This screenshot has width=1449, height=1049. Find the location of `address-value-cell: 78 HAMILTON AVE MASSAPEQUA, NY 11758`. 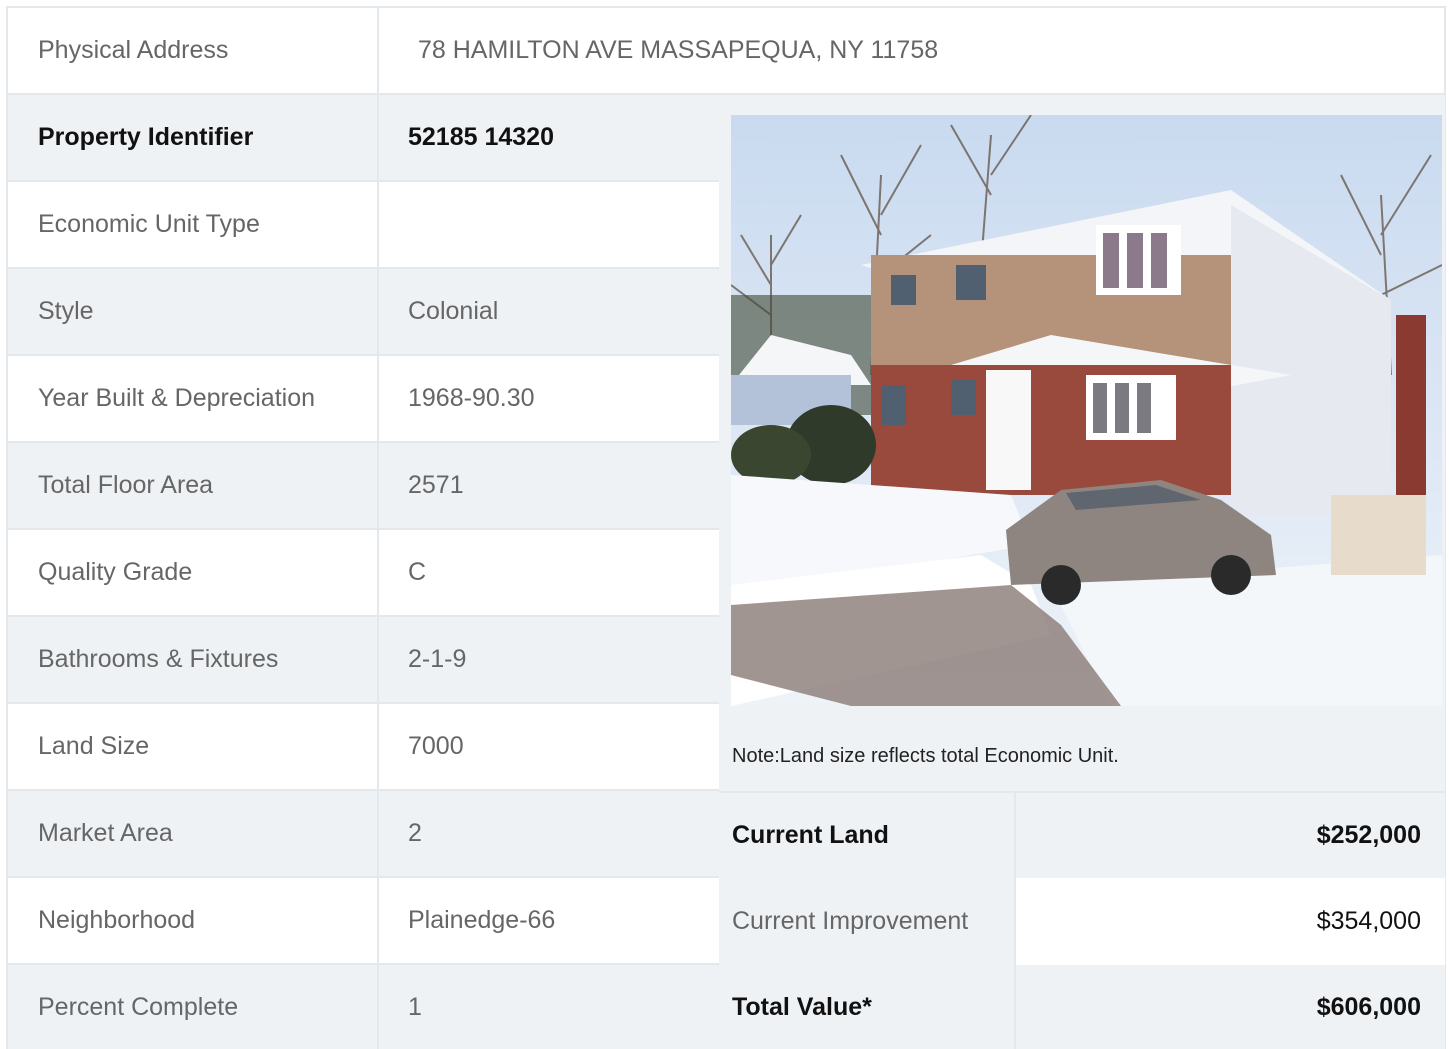

address-value-cell: 78 HAMILTON AVE MASSAPEQUA, NY 11758 is located at coordinates (911, 51).